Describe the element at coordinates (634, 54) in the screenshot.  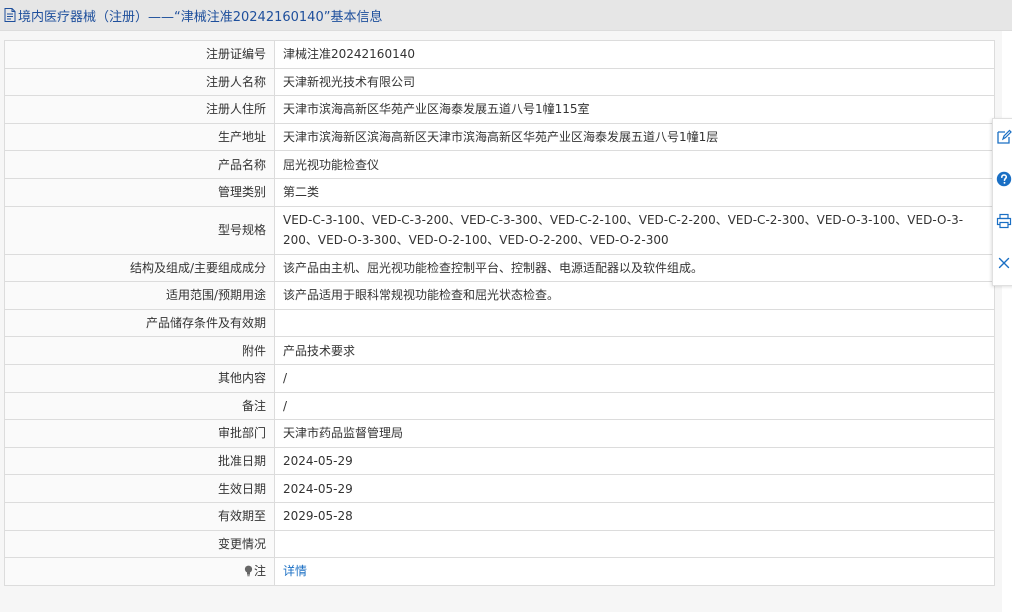
I see `row-value: 津械注准20242160140` at that location.